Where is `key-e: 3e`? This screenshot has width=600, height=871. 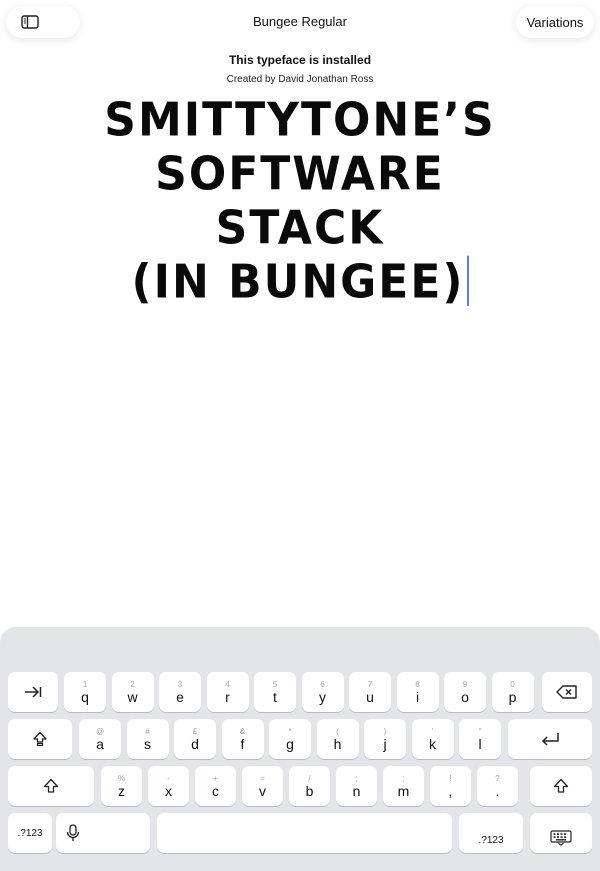 key-e: 3e is located at coordinates (180, 692).